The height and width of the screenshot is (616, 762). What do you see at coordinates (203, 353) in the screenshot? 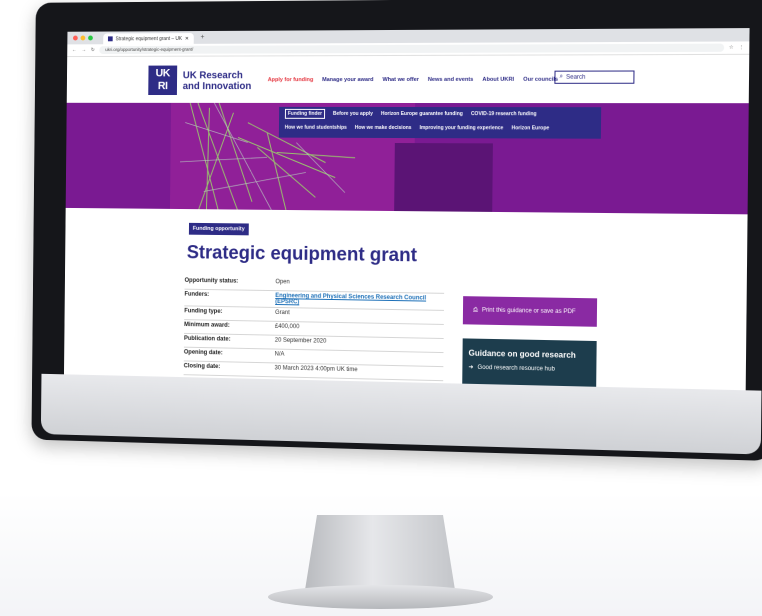
I see `details-label: Opening date:` at bounding box center [203, 353].